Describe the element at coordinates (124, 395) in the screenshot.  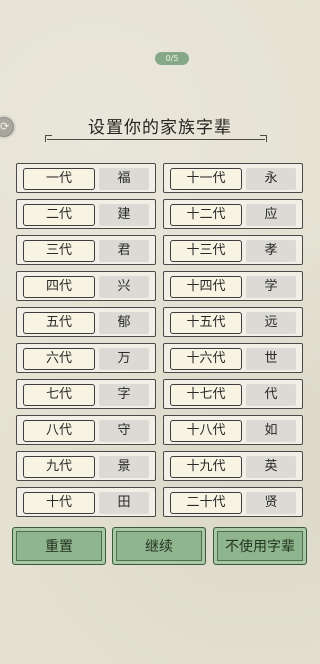
I see `generation-char-field: 字` at that location.